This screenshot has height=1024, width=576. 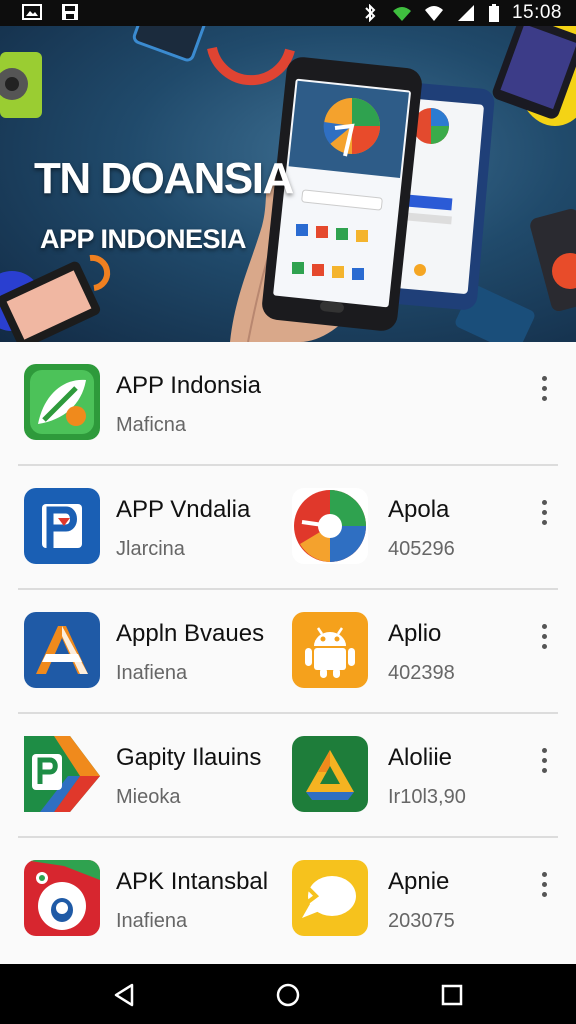 I want to click on app-subtitle: 405296, so click(x=421, y=549).